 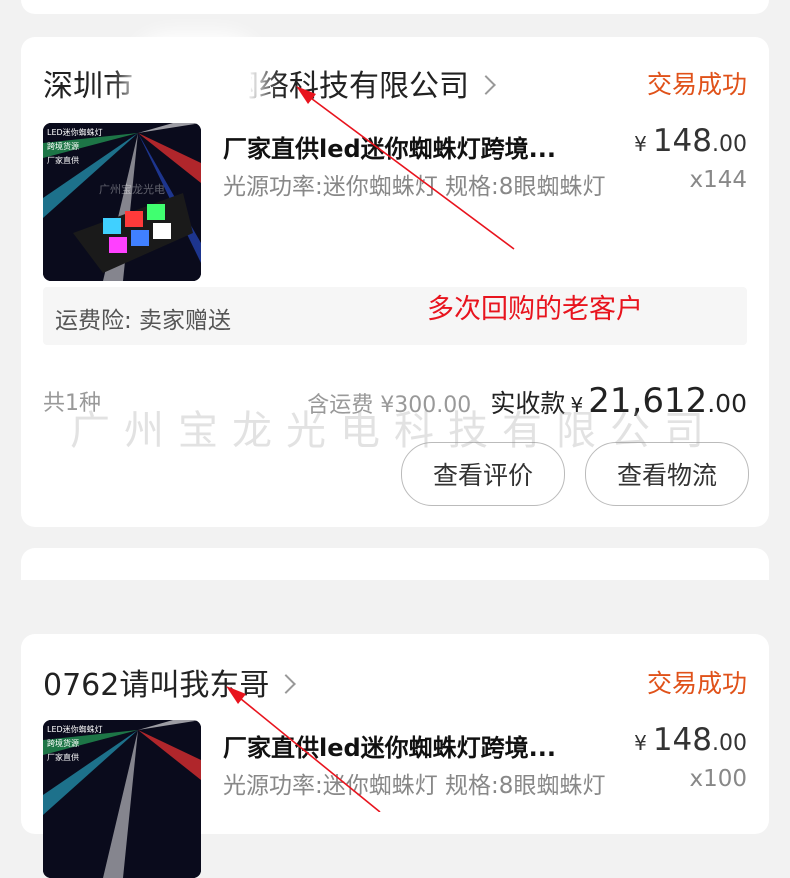 What do you see at coordinates (395, 7) in the screenshot?
I see `order-card-previous` at bounding box center [395, 7].